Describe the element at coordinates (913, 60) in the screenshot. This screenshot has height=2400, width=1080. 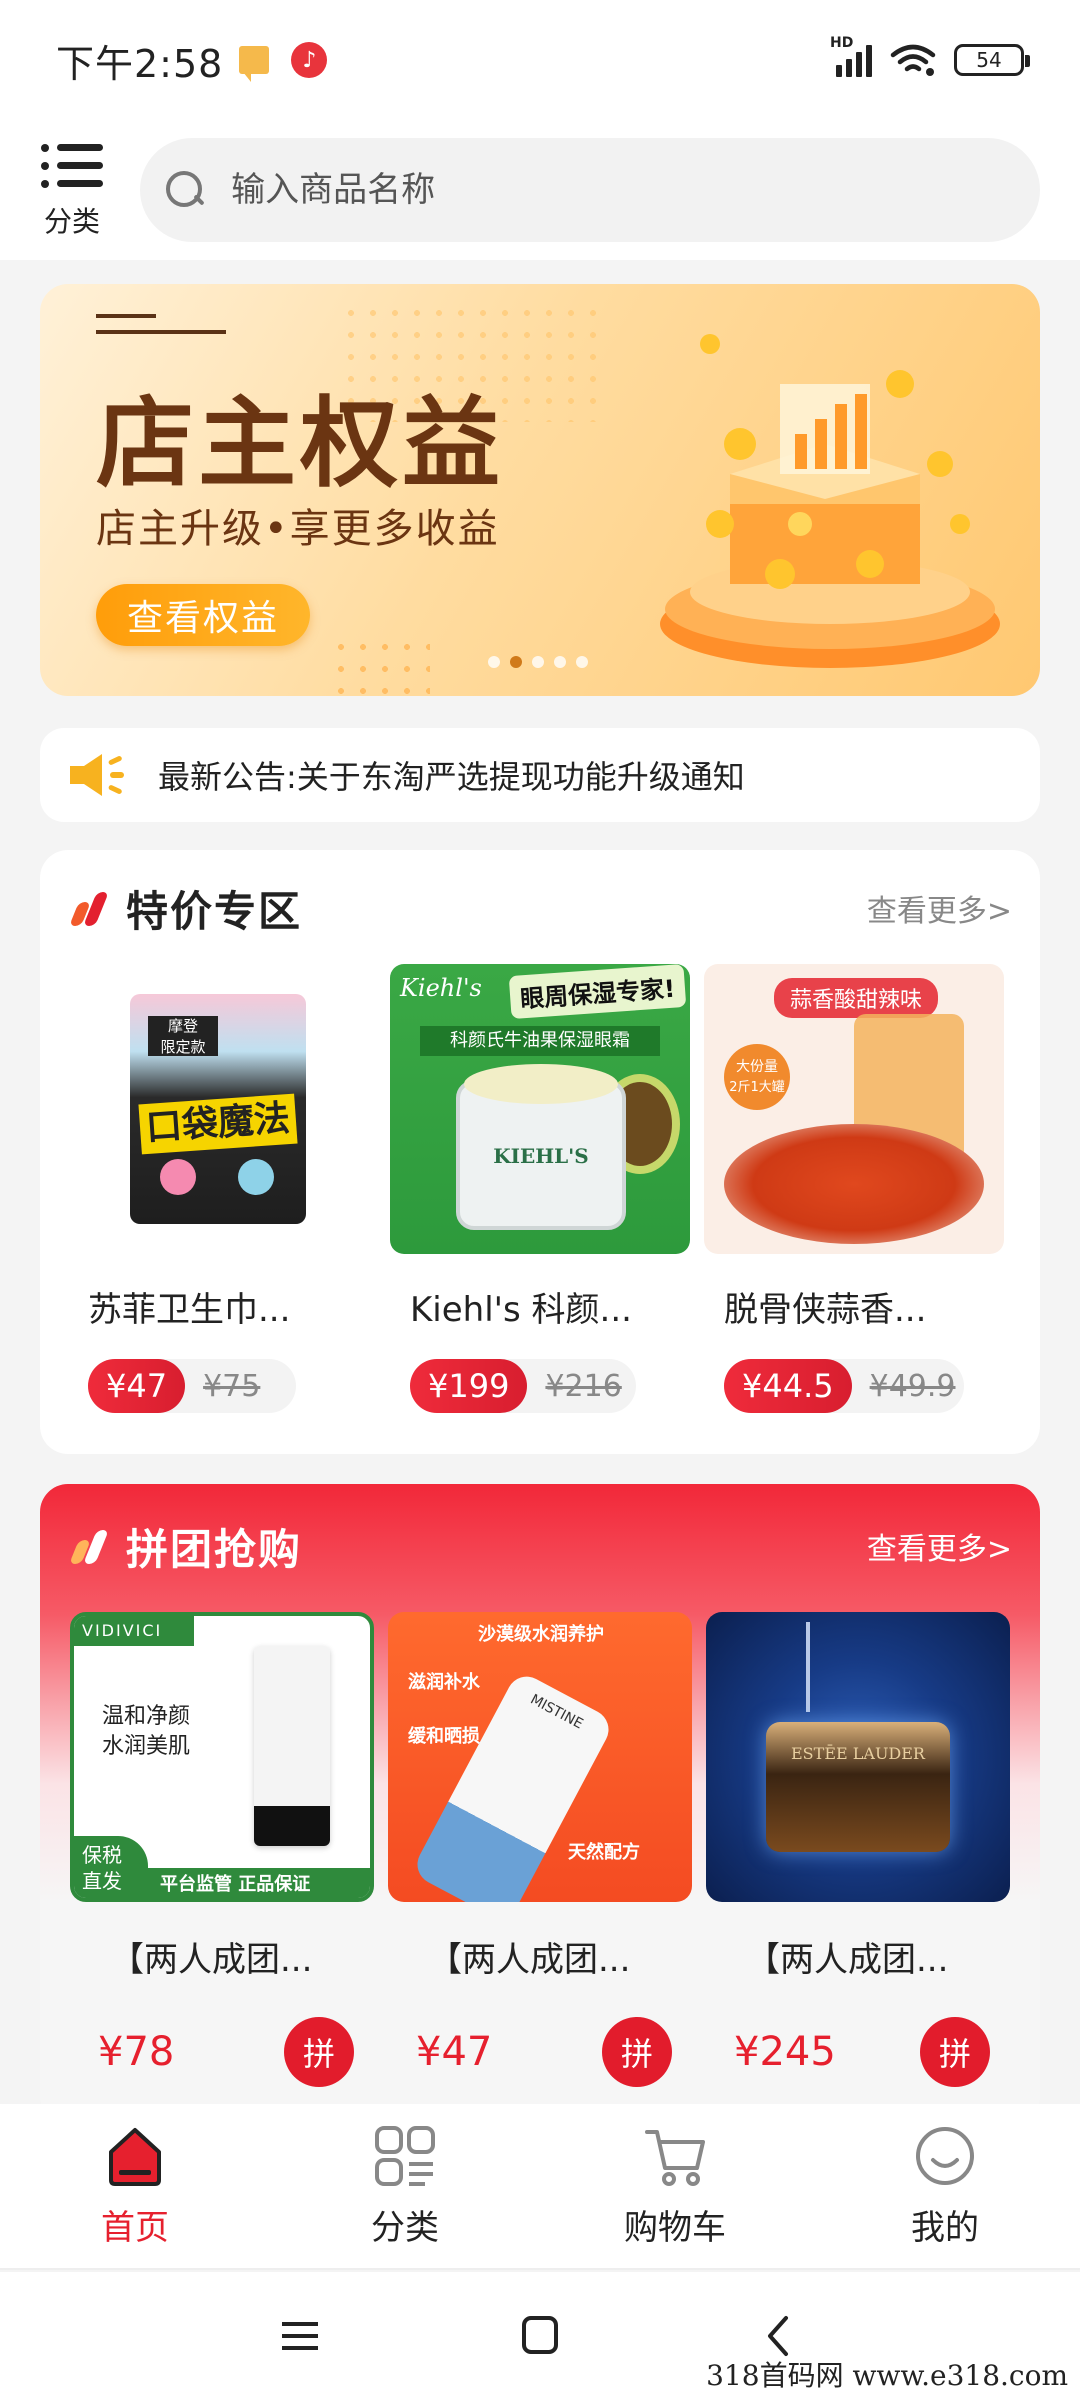
I see `wifi-icon` at that location.